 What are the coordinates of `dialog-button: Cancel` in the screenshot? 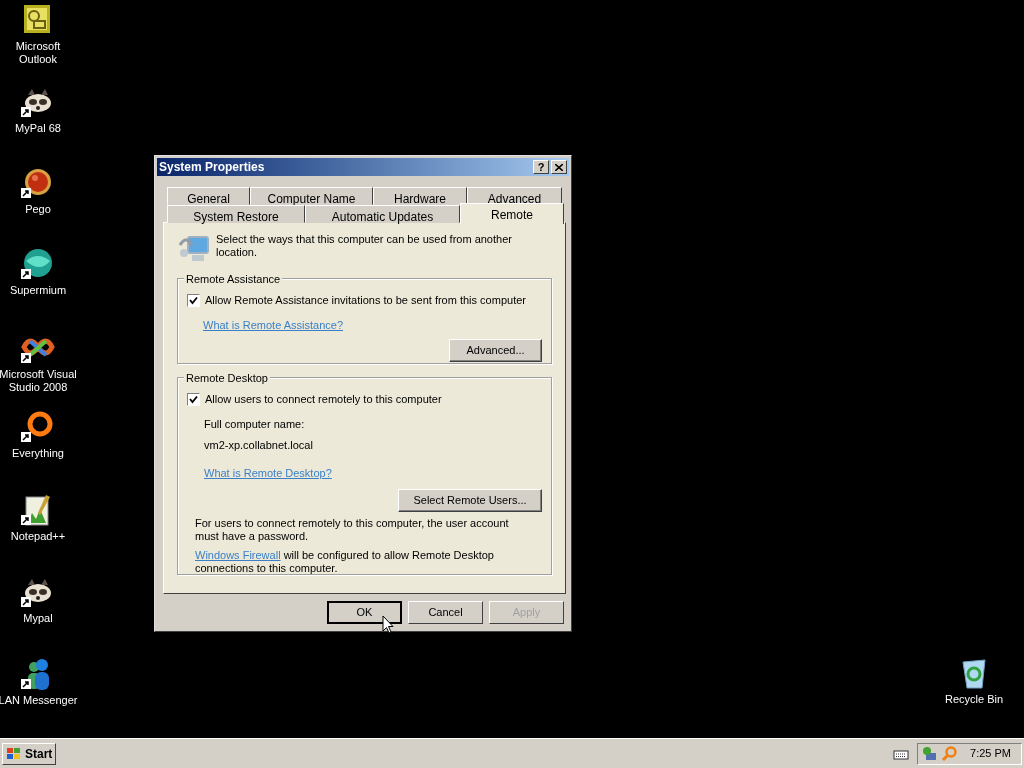 It's located at (445, 612).